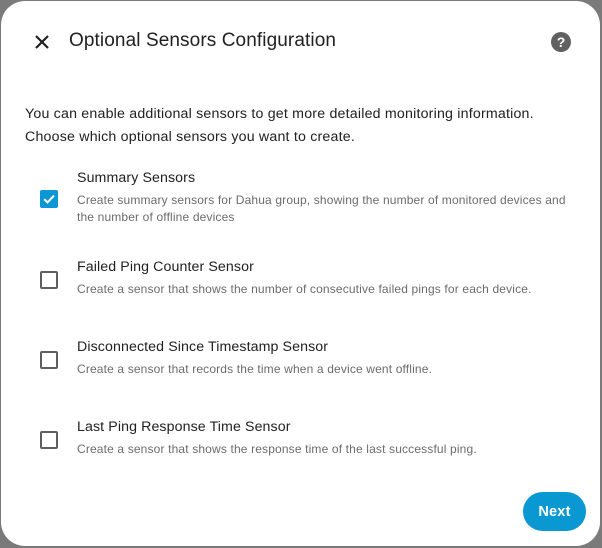 The width and height of the screenshot is (602, 548). What do you see at coordinates (554, 511) in the screenshot?
I see `next-button: Next` at bounding box center [554, 511].